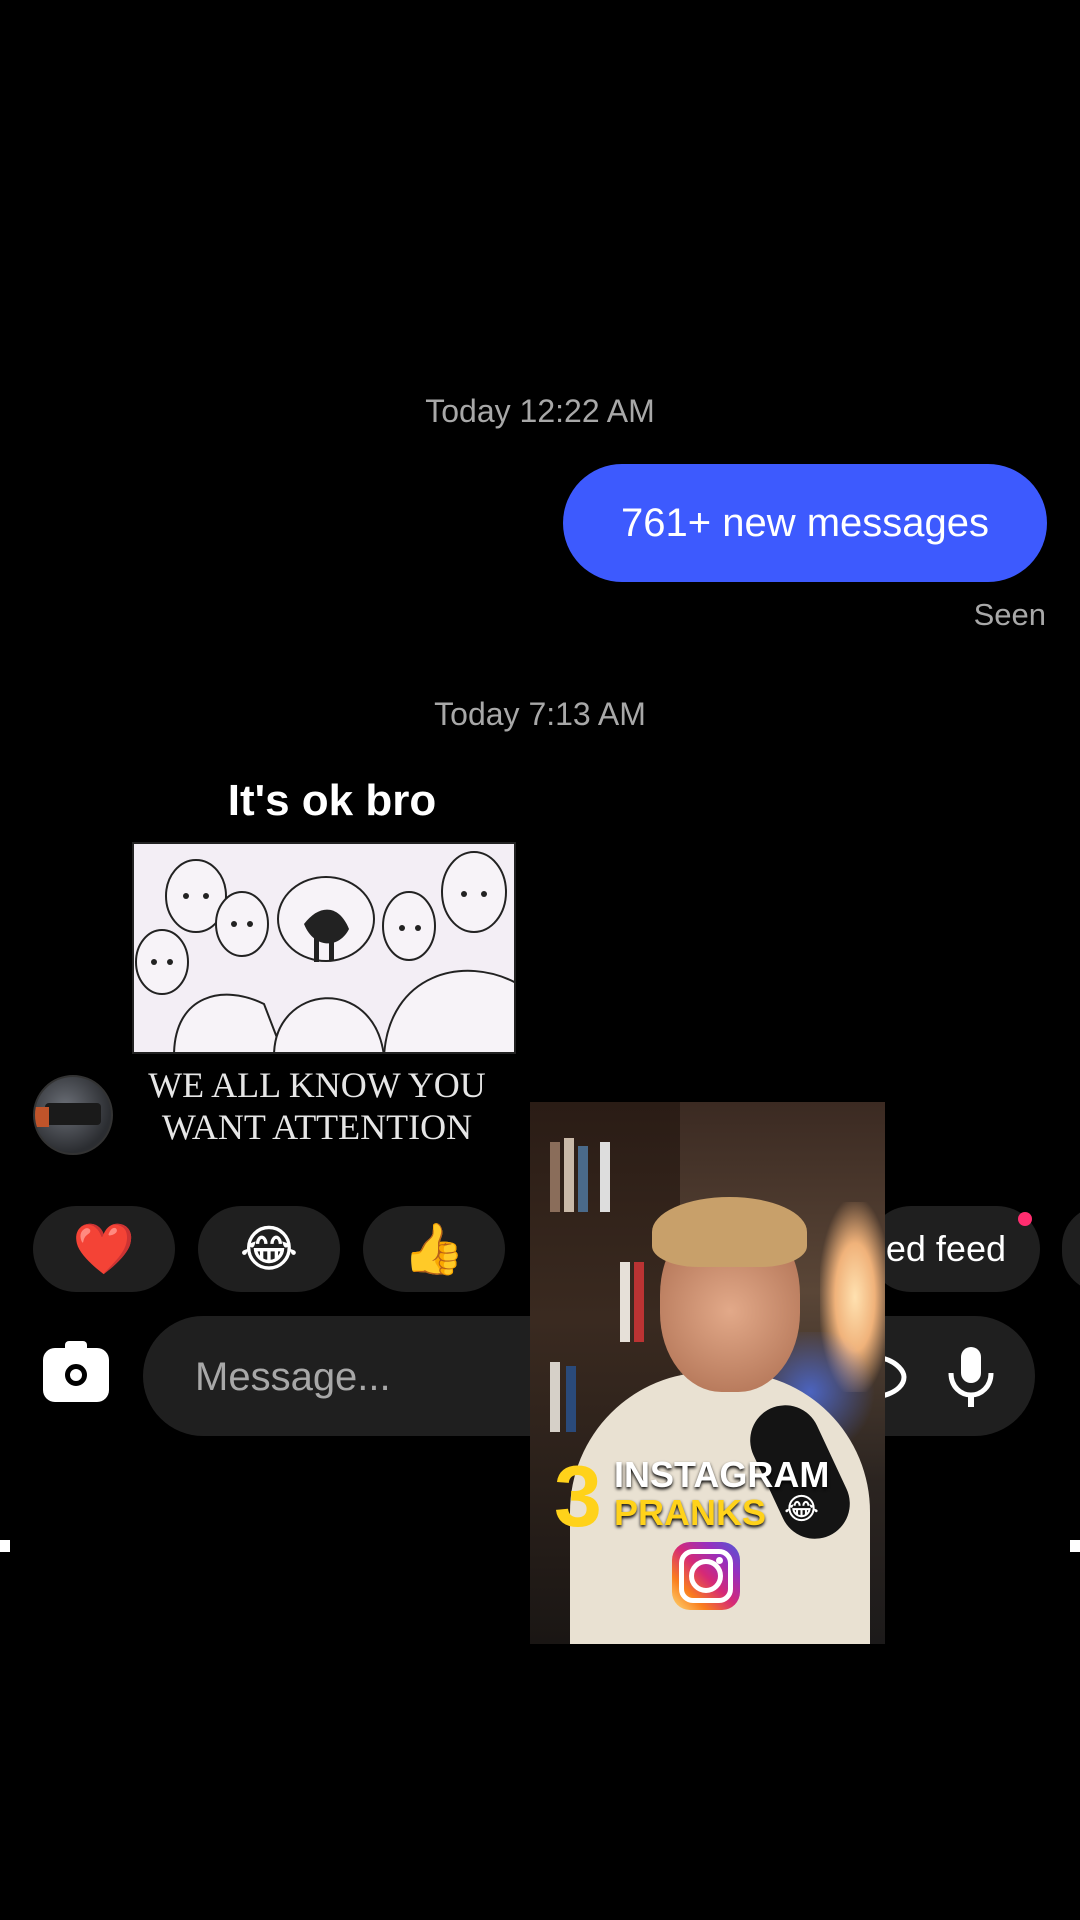  Describe the element at coordinates (76, 1375) in the screenshot. I see `camera-icon-lens` at that location.